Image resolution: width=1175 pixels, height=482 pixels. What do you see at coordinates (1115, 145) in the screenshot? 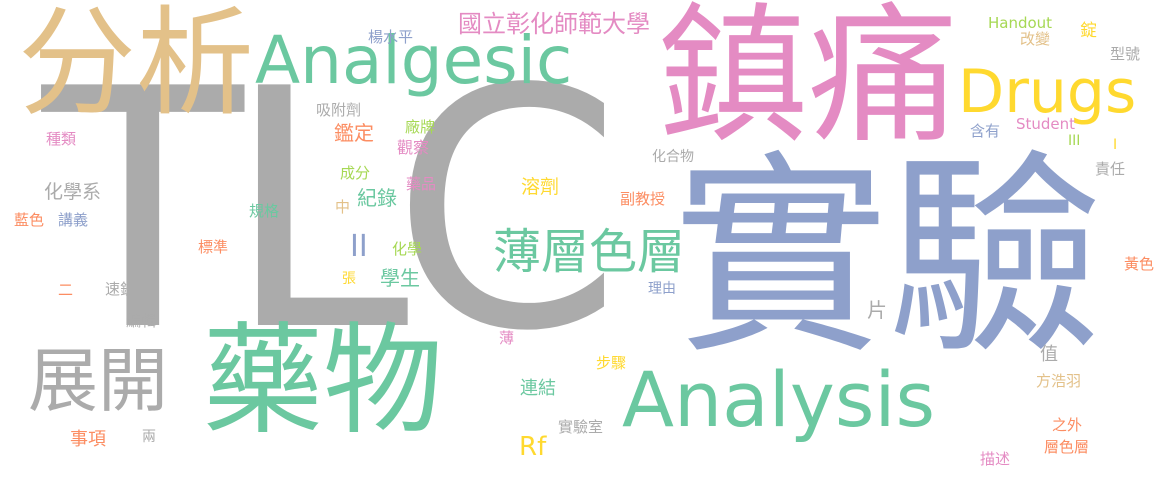
I see `word: I` at bounding box center [1115, 145].